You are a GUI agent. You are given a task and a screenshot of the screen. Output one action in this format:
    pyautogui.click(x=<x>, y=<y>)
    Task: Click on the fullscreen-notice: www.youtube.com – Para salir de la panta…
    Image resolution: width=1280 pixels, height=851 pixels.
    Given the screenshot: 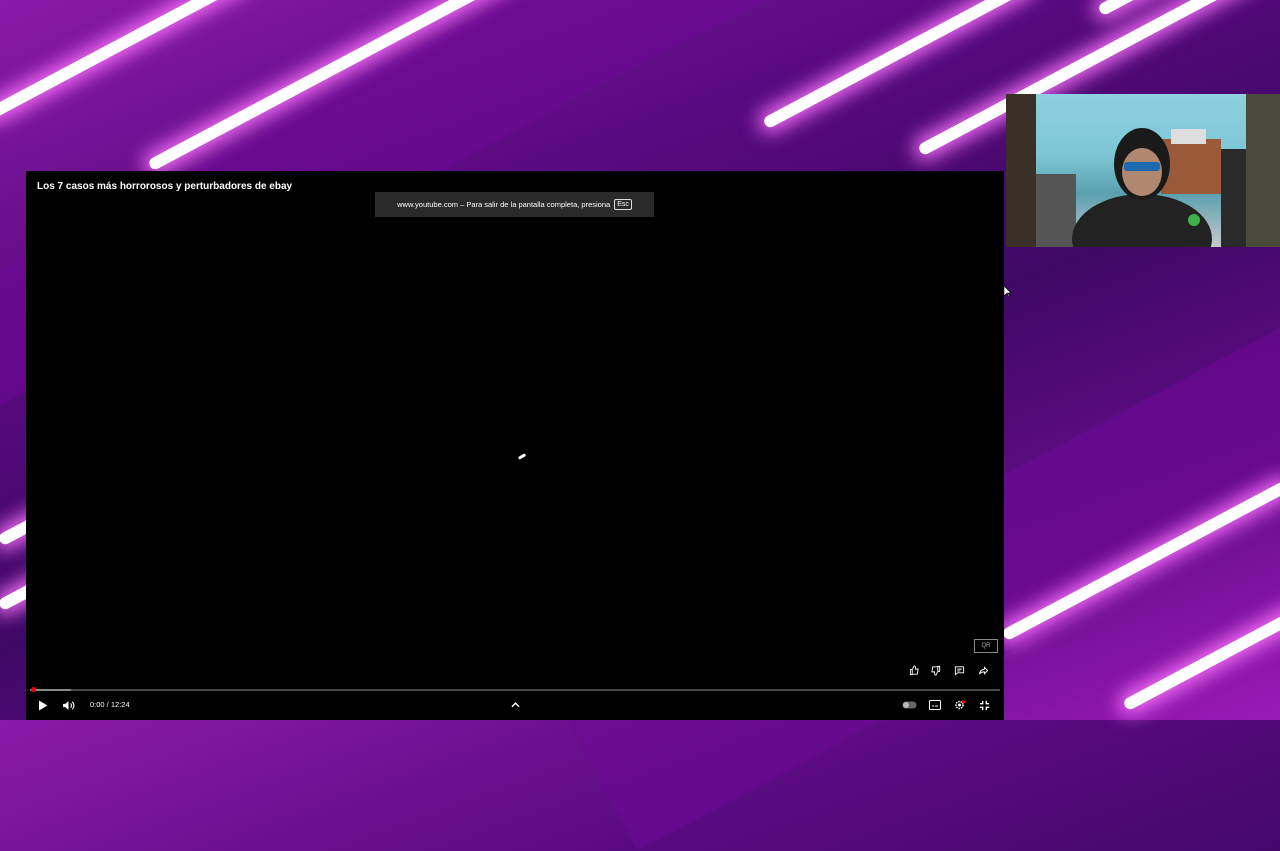 What is the action you would take?
    pyautogui.click(x=514, y=204)
    